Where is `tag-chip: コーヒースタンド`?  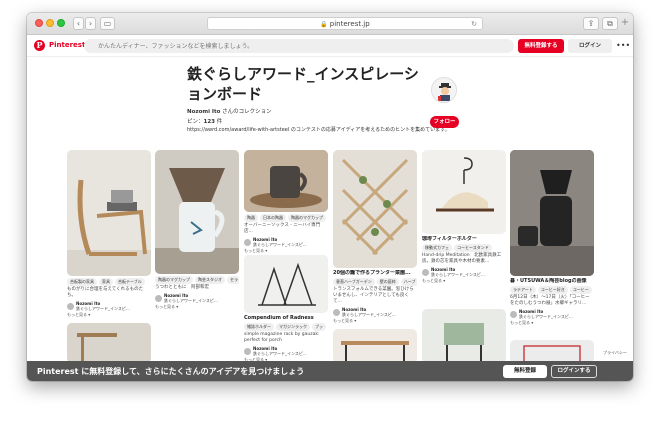 tag-chip: コーヒースタンド is located at coordinates (473, 248).